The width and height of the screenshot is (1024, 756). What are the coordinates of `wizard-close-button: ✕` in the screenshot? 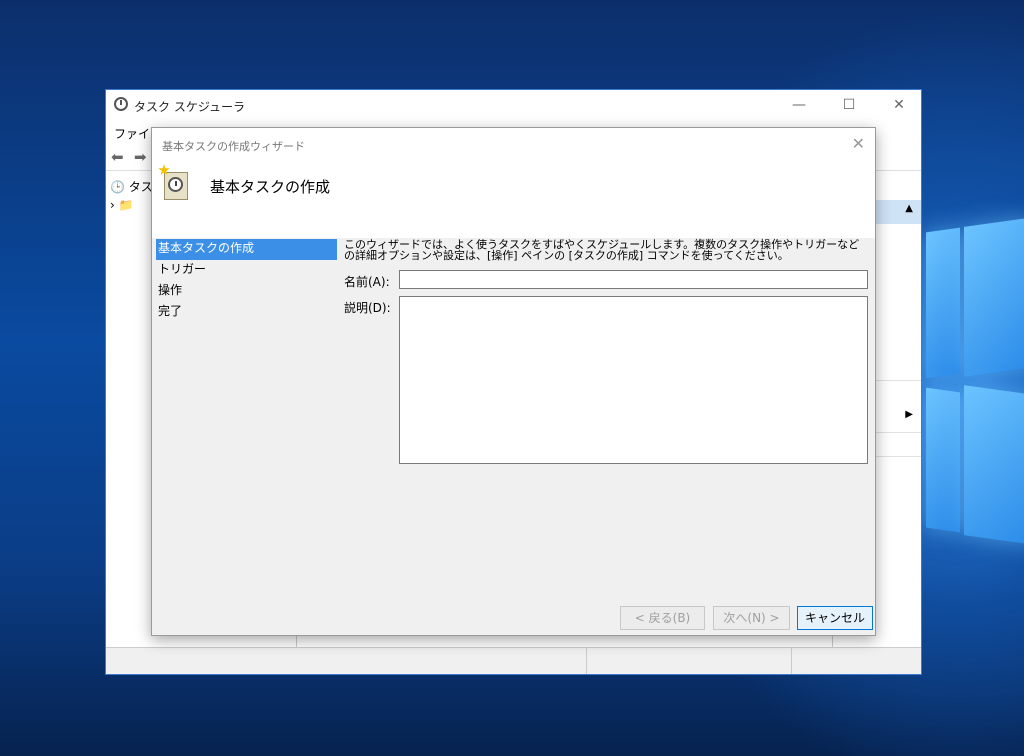 It's located at (858, 143).